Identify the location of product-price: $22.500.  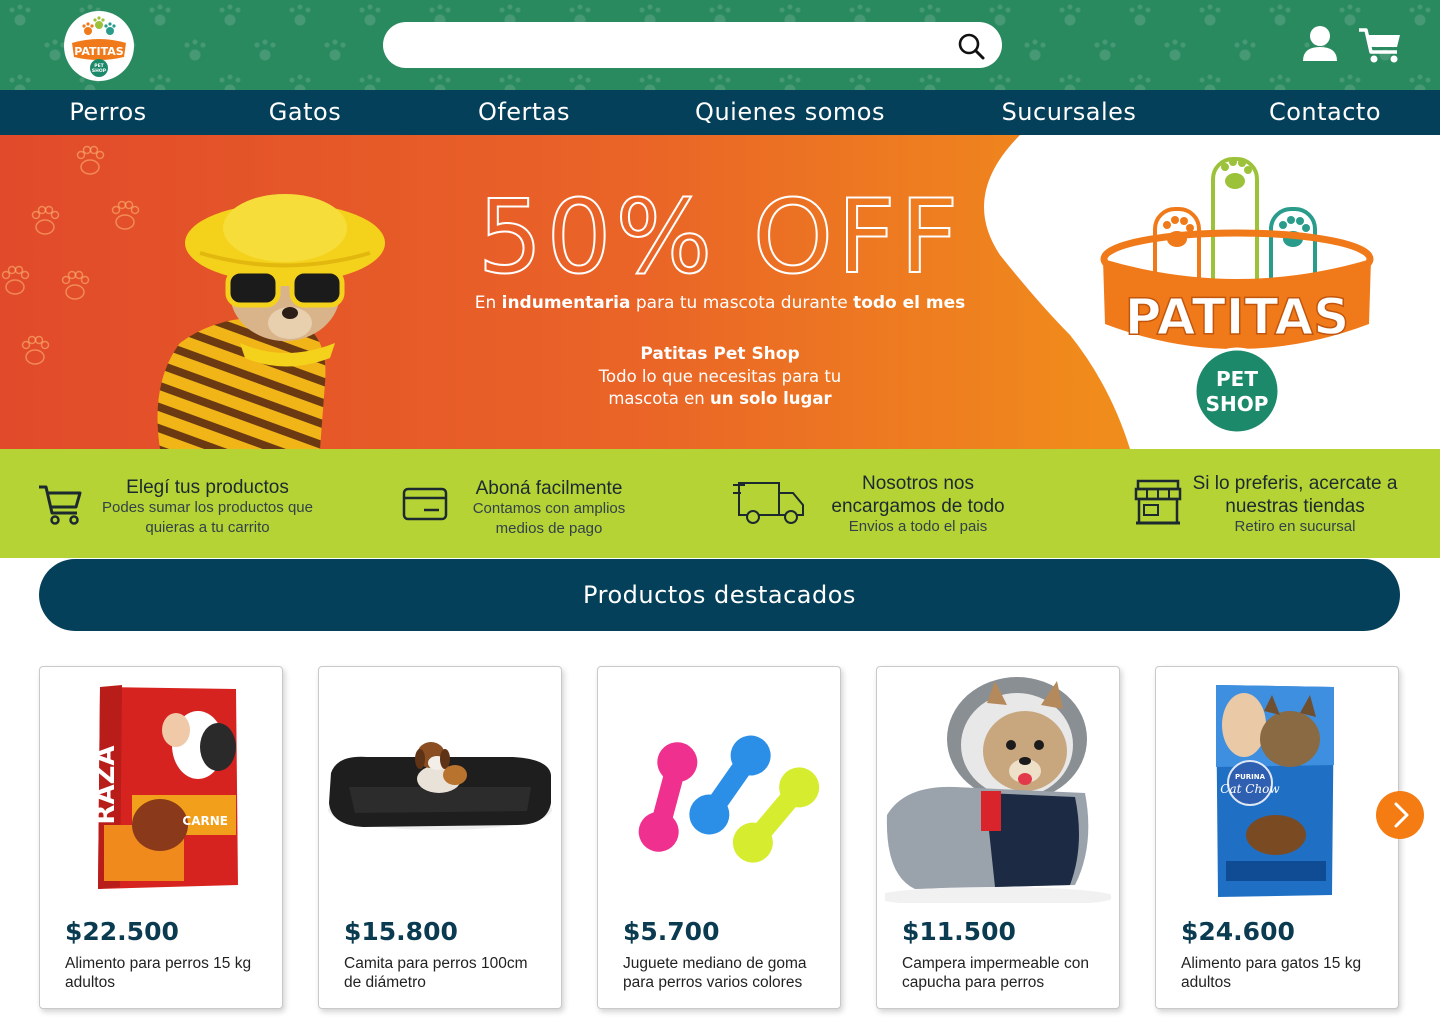
(122, 931).